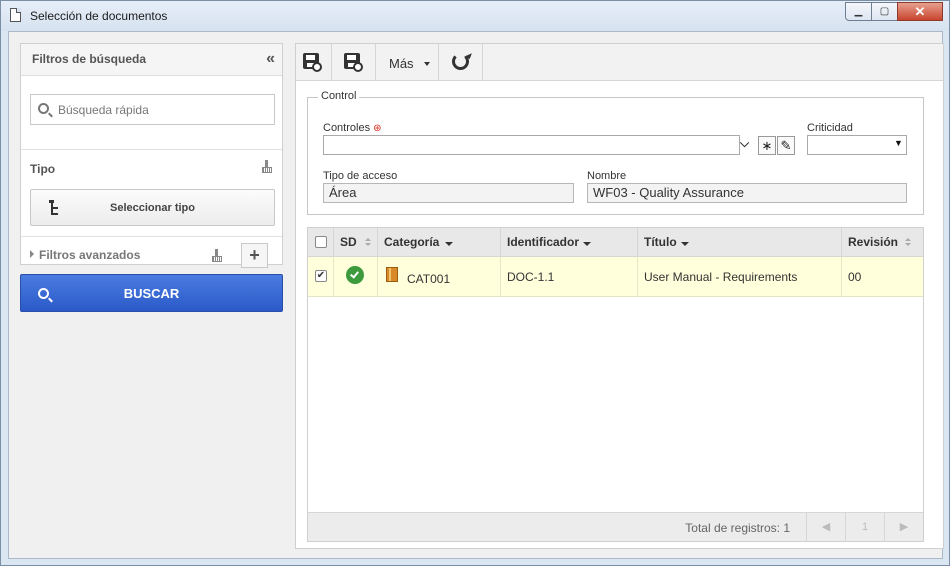 The image size is (950, 566). What do you see at coordinates (660, 242) in the screenshot?
I see `column-header-label: Título` at bounding box center [660, 242].